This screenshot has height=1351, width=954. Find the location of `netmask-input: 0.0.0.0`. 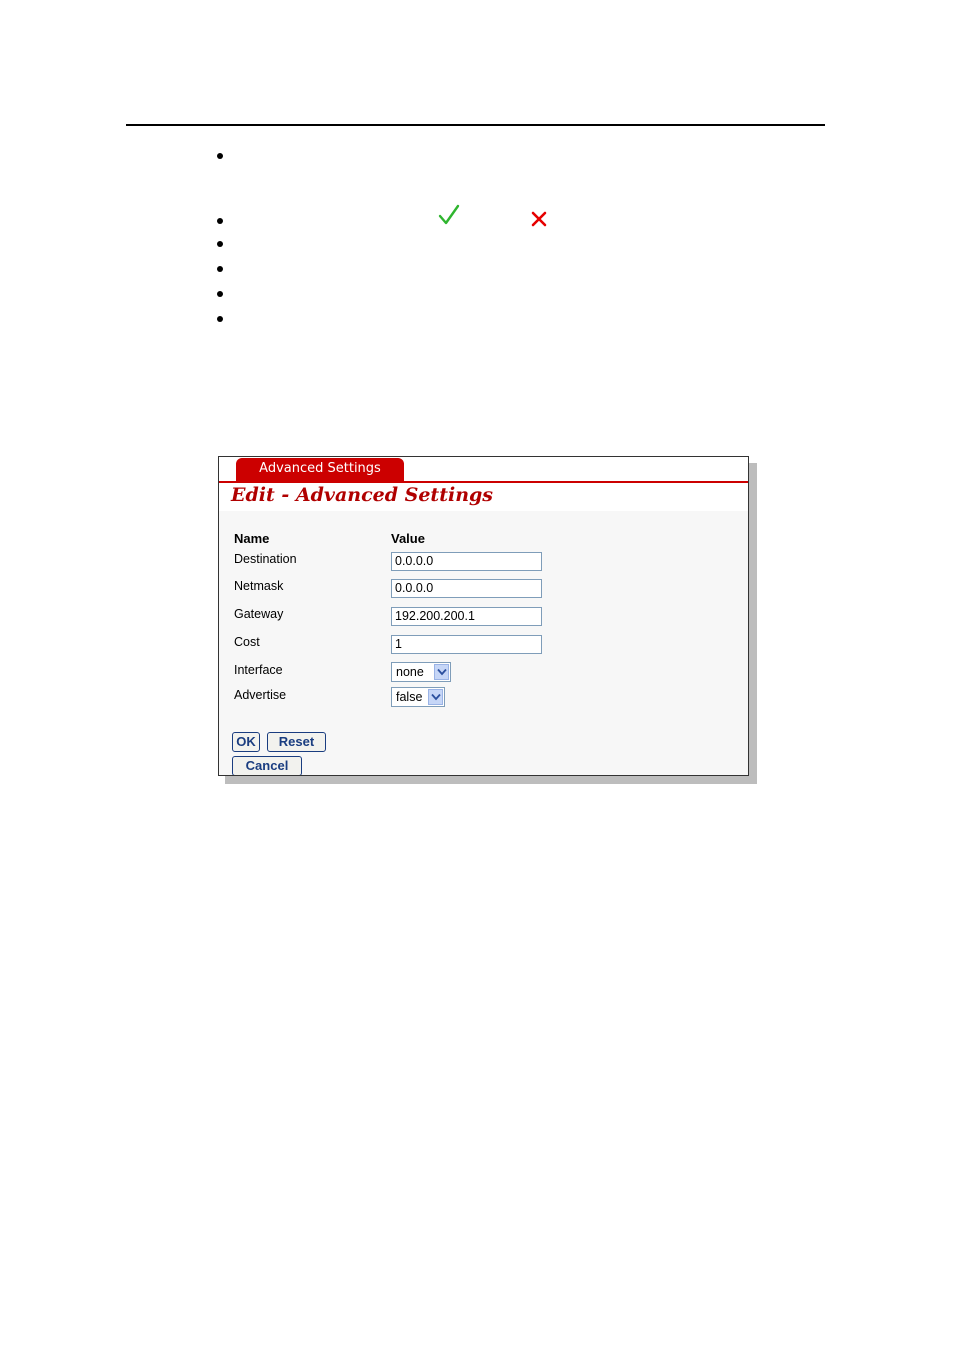

netmask-input: 0.0.0.0 is located at coordinates (466, 588).